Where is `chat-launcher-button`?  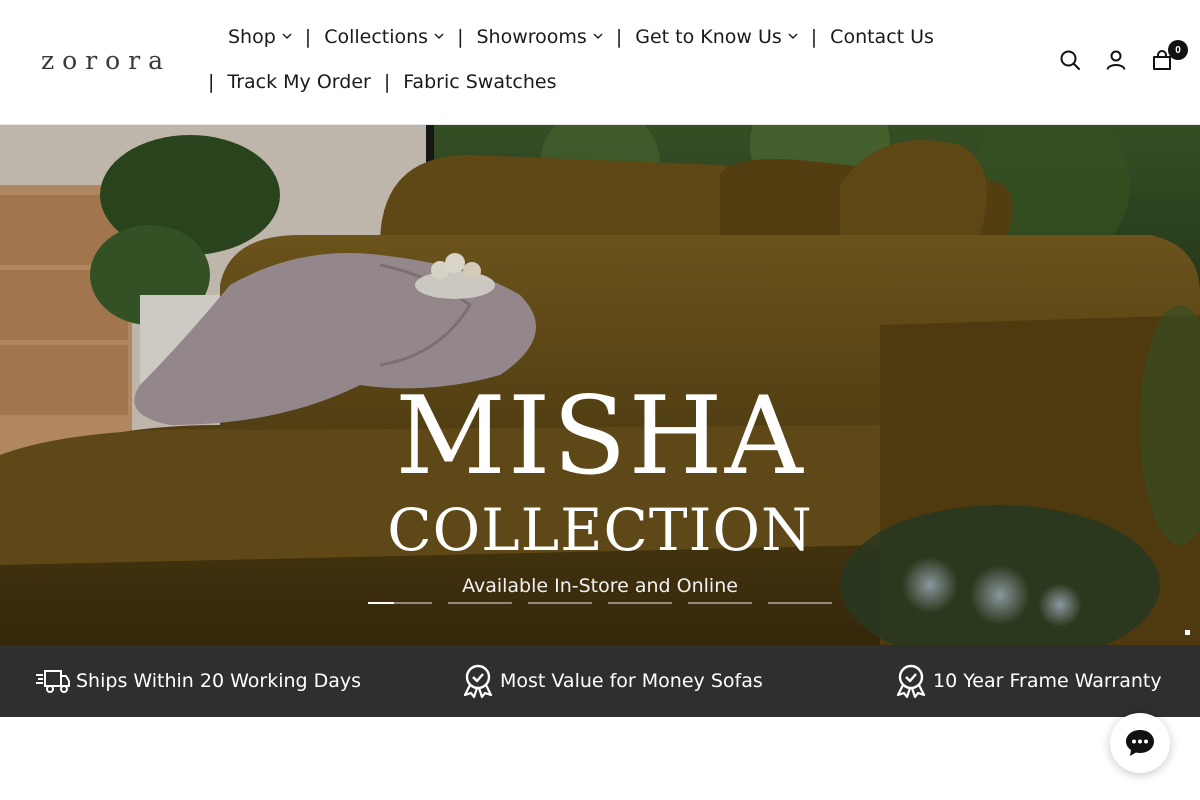
chat-launcher-button is located at coordinates (1140, 743).